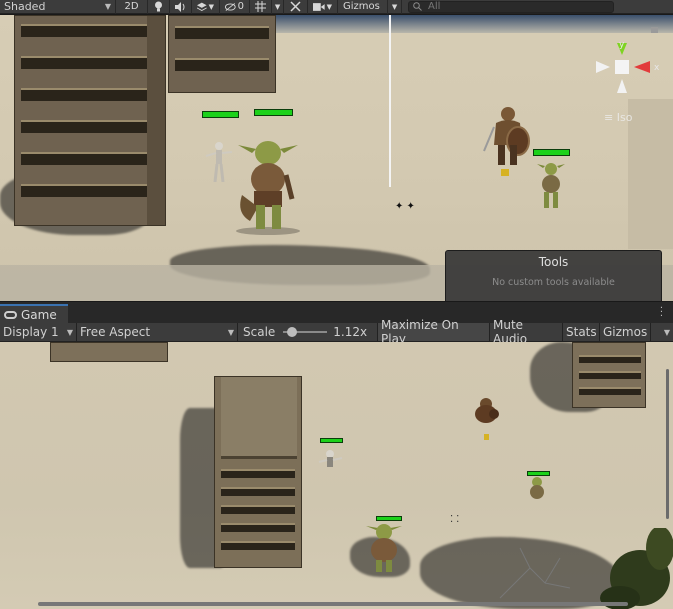 The image size is (673, 609). I want to click on game-tabbar: Game · · ·, so click(336, 312).